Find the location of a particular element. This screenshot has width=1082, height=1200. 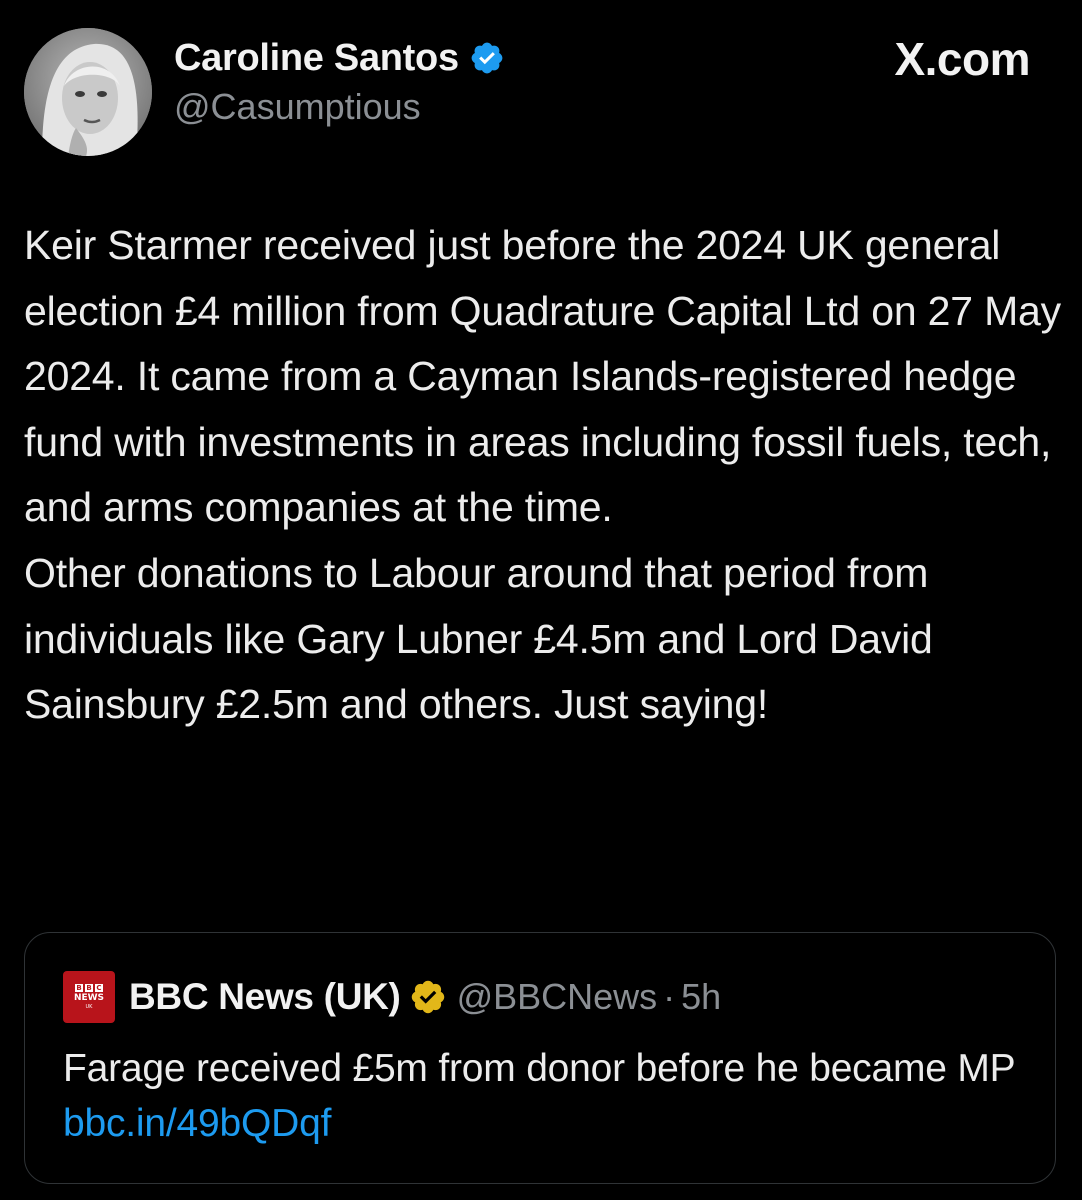

profile-photo-icon is located at coordinates (88, 92).